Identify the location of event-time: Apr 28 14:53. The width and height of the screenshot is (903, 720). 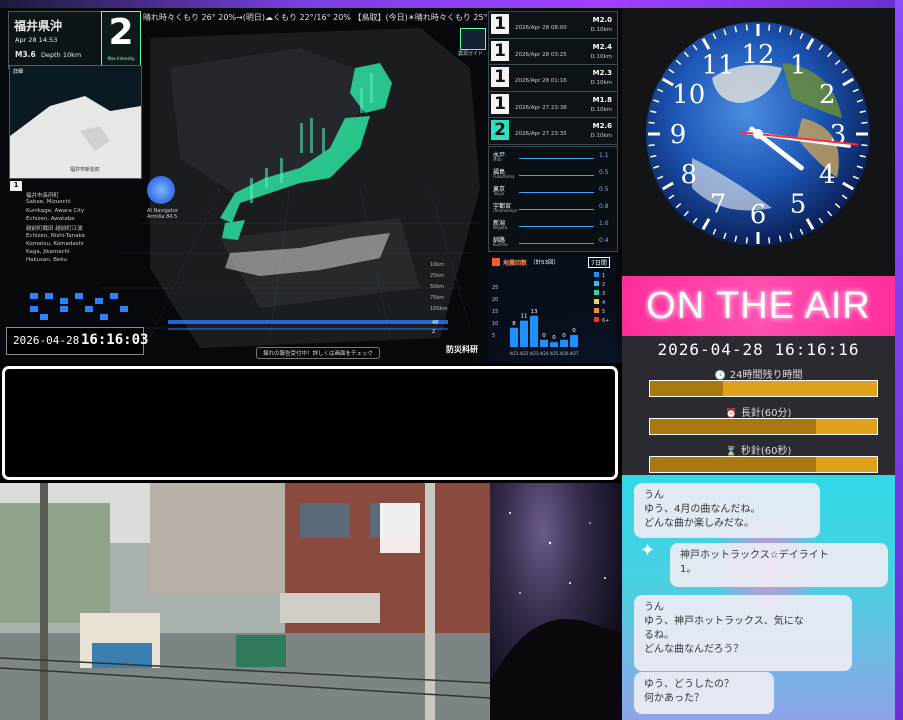
(36, 40).